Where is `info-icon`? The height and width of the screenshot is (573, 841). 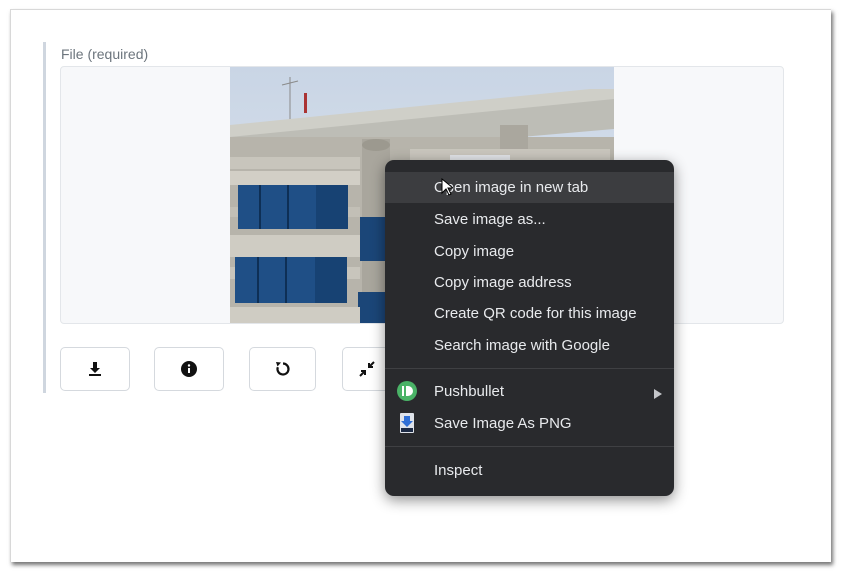 info-icon is located at coordinates (189, 369).